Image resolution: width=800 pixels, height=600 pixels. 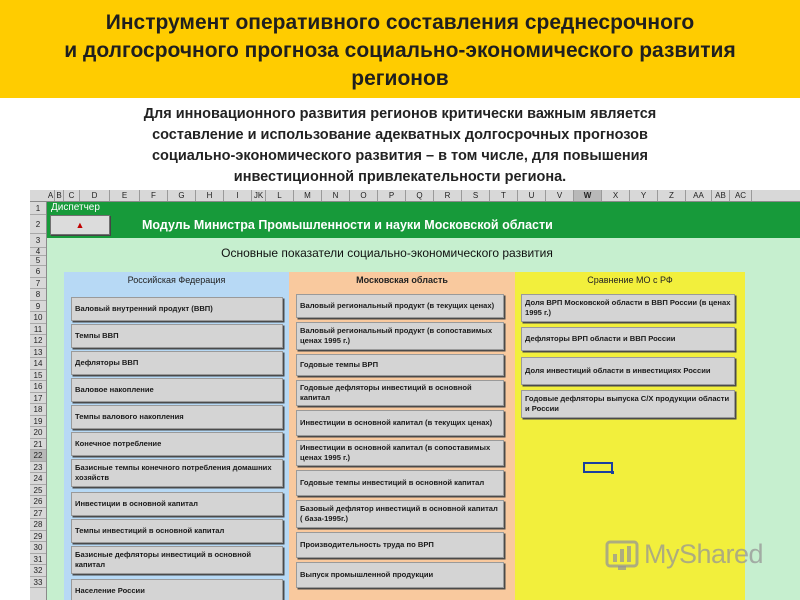 What do you see at coordinates (616, 195) in the screenshot?
I see `column-header: X` at bounding box center [616, 195].